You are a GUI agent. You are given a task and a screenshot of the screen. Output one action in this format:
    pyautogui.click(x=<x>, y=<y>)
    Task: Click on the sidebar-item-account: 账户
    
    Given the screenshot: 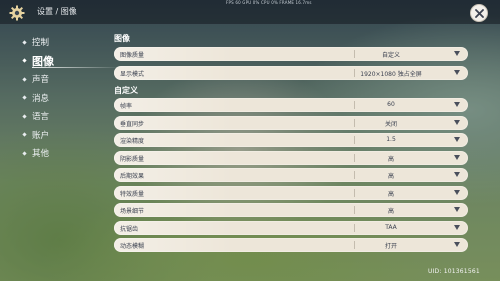 What is the action you would take?
    pyautogui.click(x=37, y=135)
    